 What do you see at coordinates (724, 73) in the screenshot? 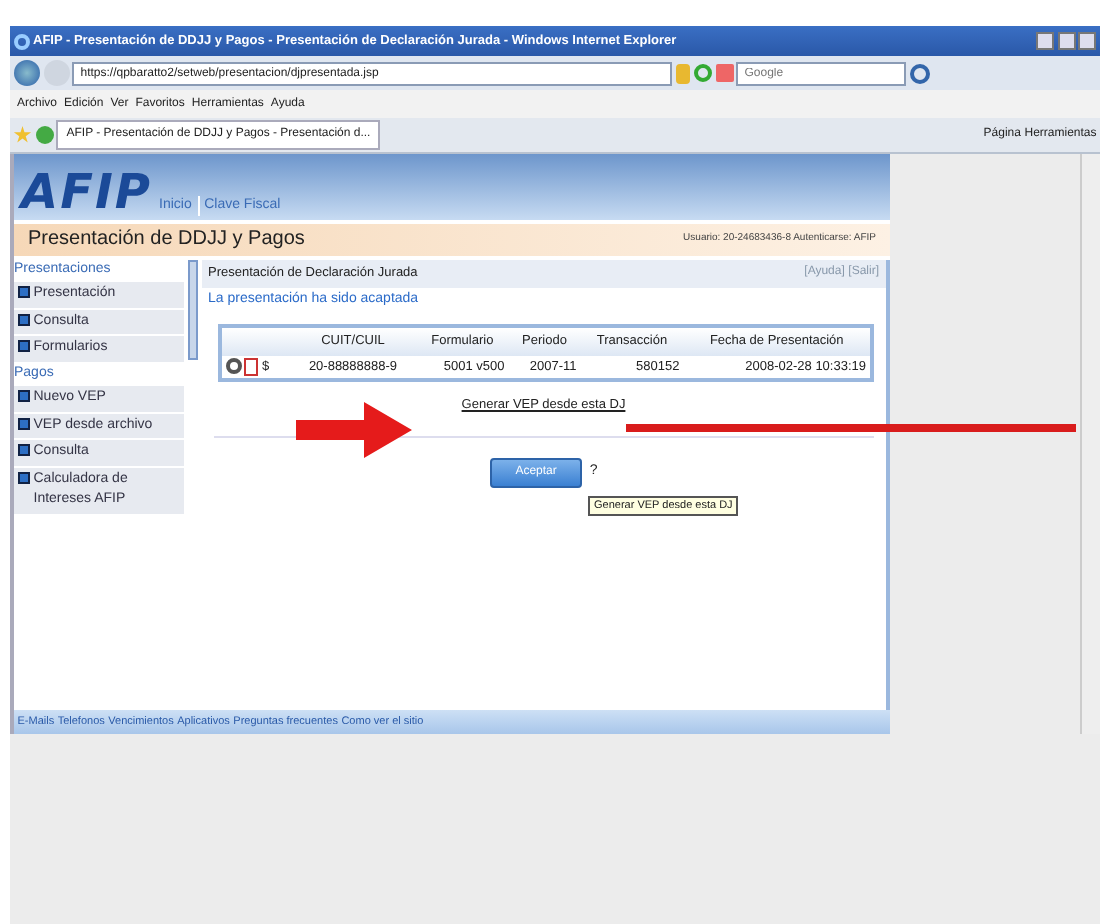
I see `stop-button` at bounding box center [724, 73].